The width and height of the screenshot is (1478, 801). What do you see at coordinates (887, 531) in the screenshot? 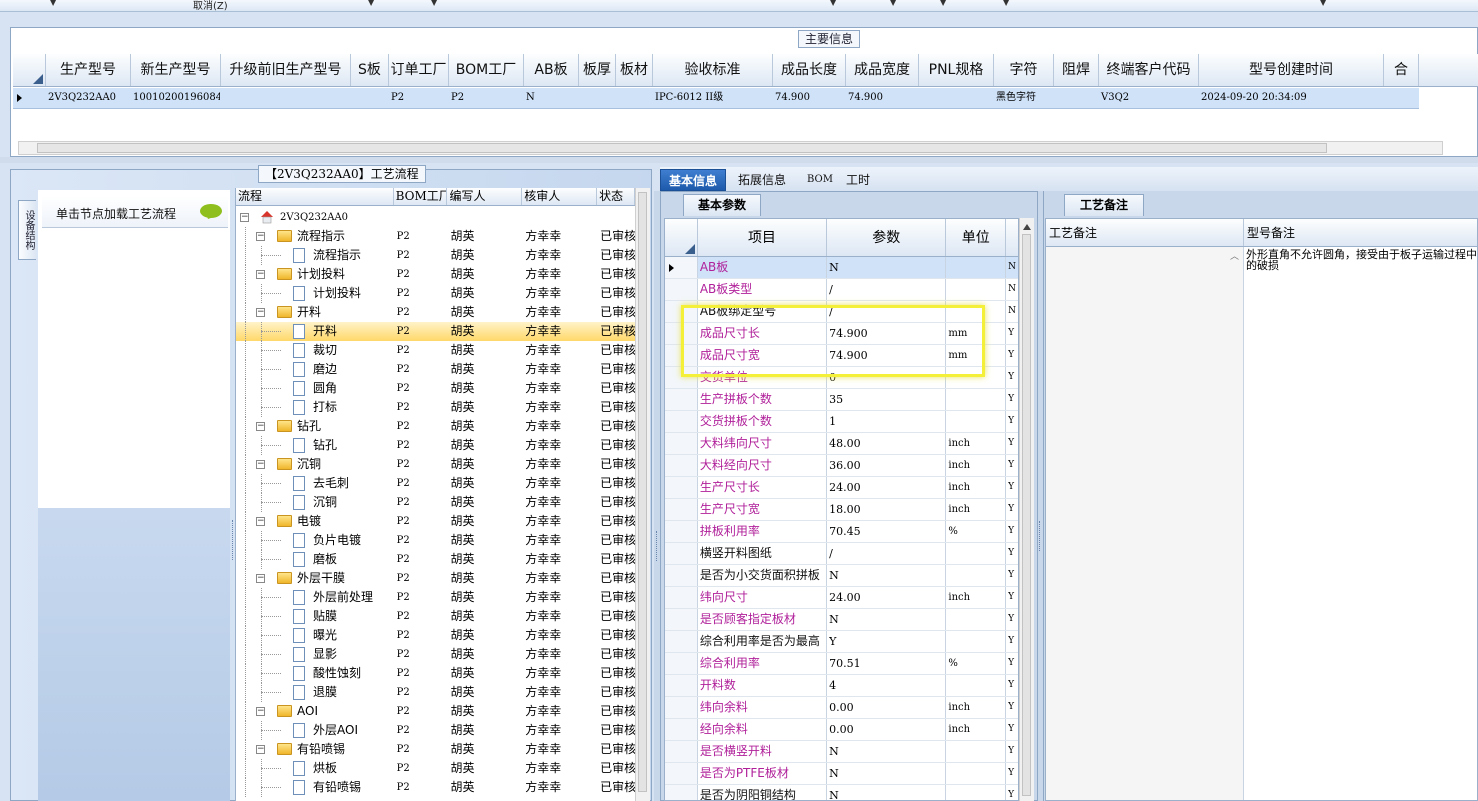
I see `param-value: 70.45` at bounding box center [887, 531].